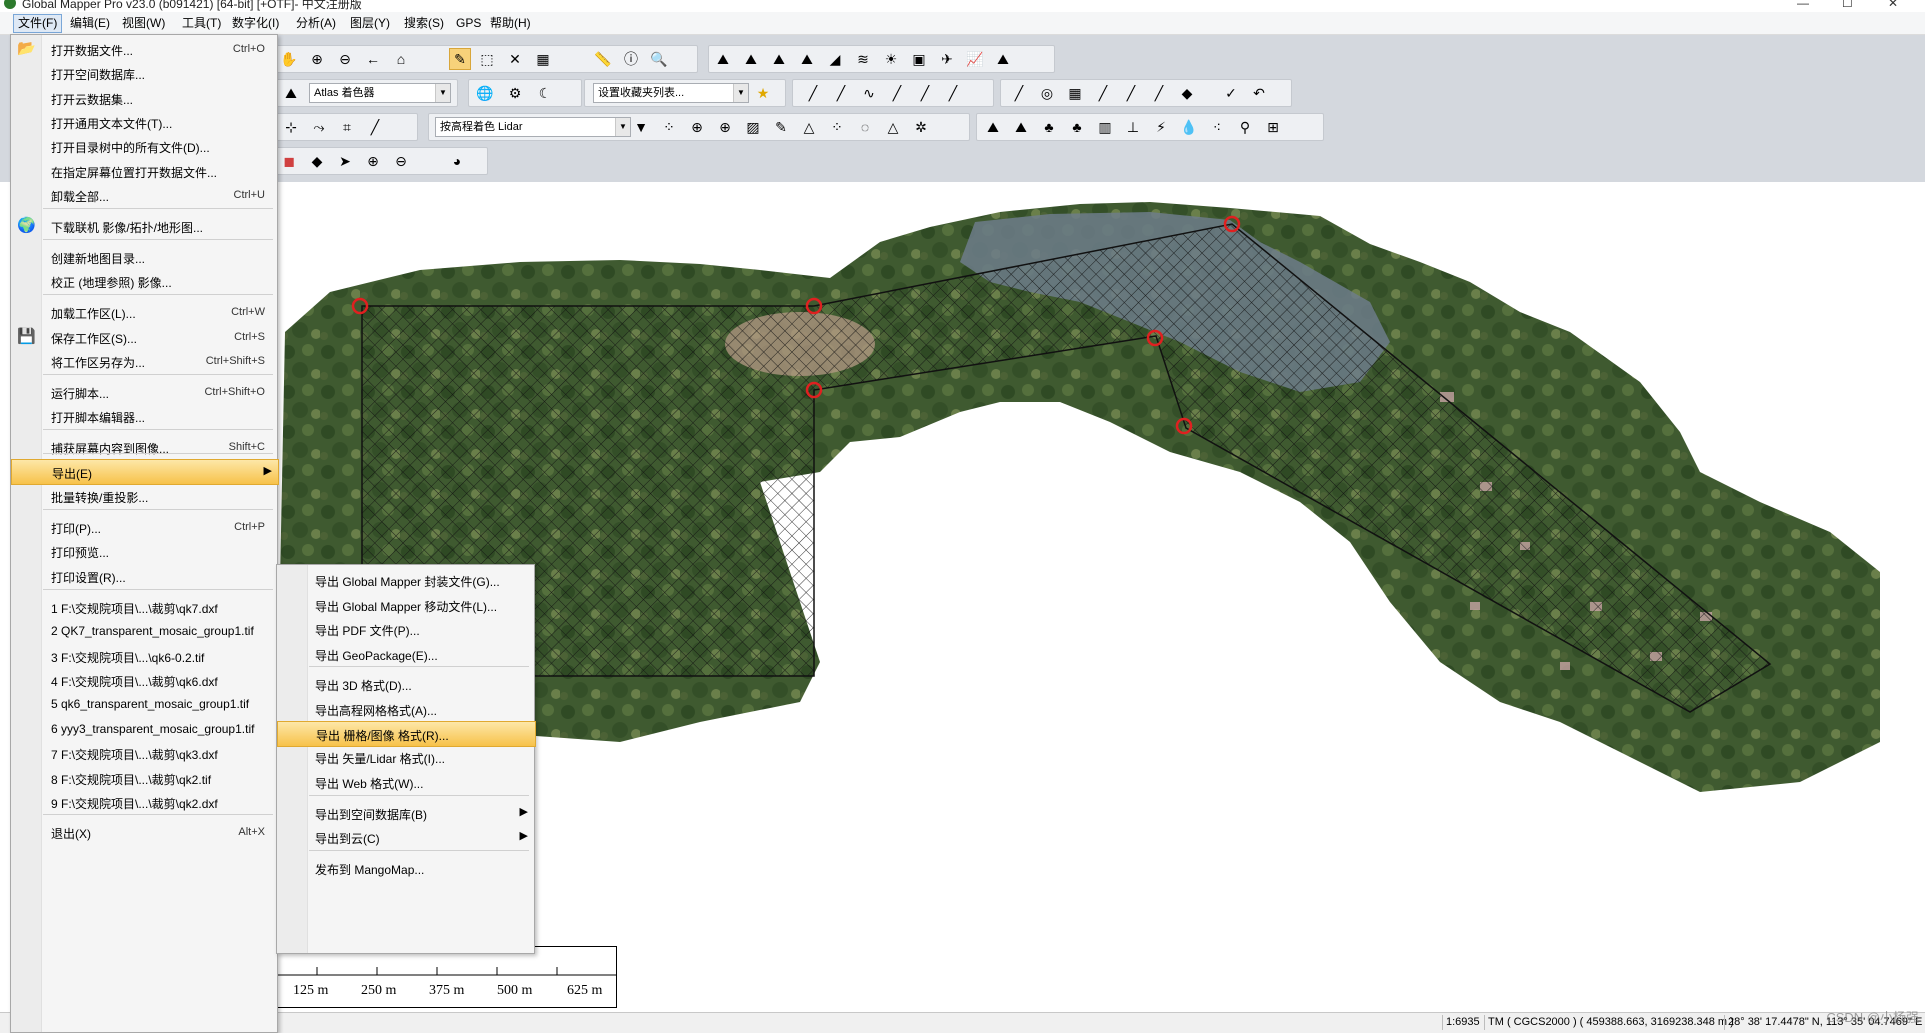 The height and width of the screenshot is (1033, 1925). What do you see at coordinates (144, 392) in the screenshot?
I see `file-menu-item: 运行脚本... Ctrl+Shift+O` at bounding box center [144, 392].